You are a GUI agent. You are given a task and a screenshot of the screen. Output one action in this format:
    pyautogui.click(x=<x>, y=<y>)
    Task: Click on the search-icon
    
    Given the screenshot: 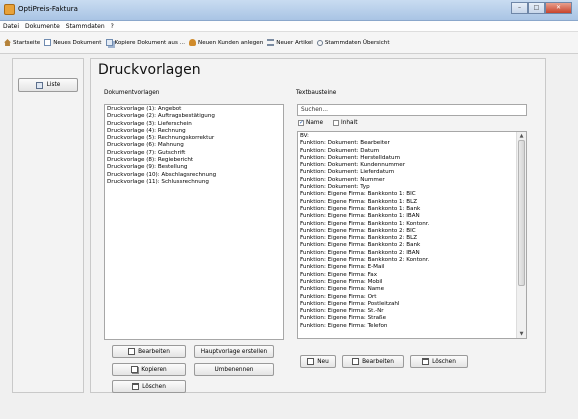 What is the action you would take?
    pyautogui.click(x=319, y=42)
    